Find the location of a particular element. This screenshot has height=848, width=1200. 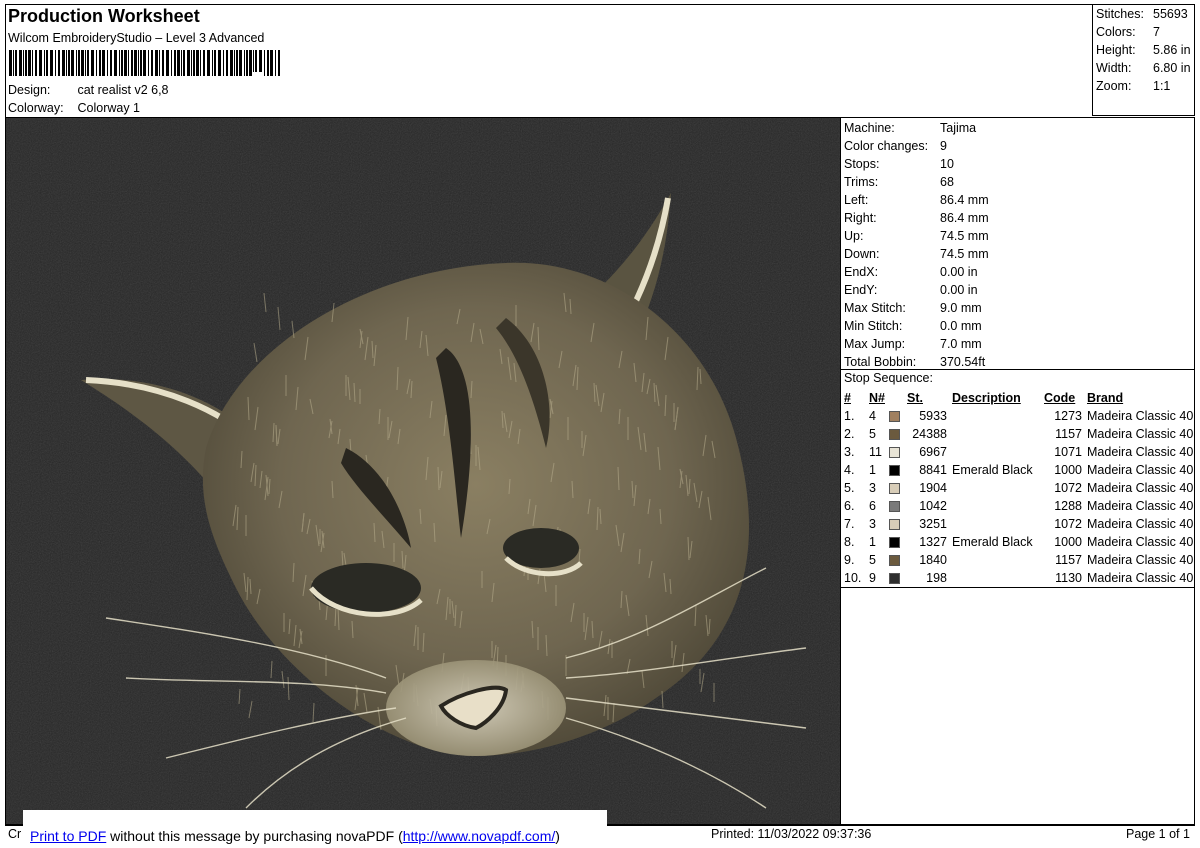

row-stitches: 8841 is located at coordinates (933, 470).